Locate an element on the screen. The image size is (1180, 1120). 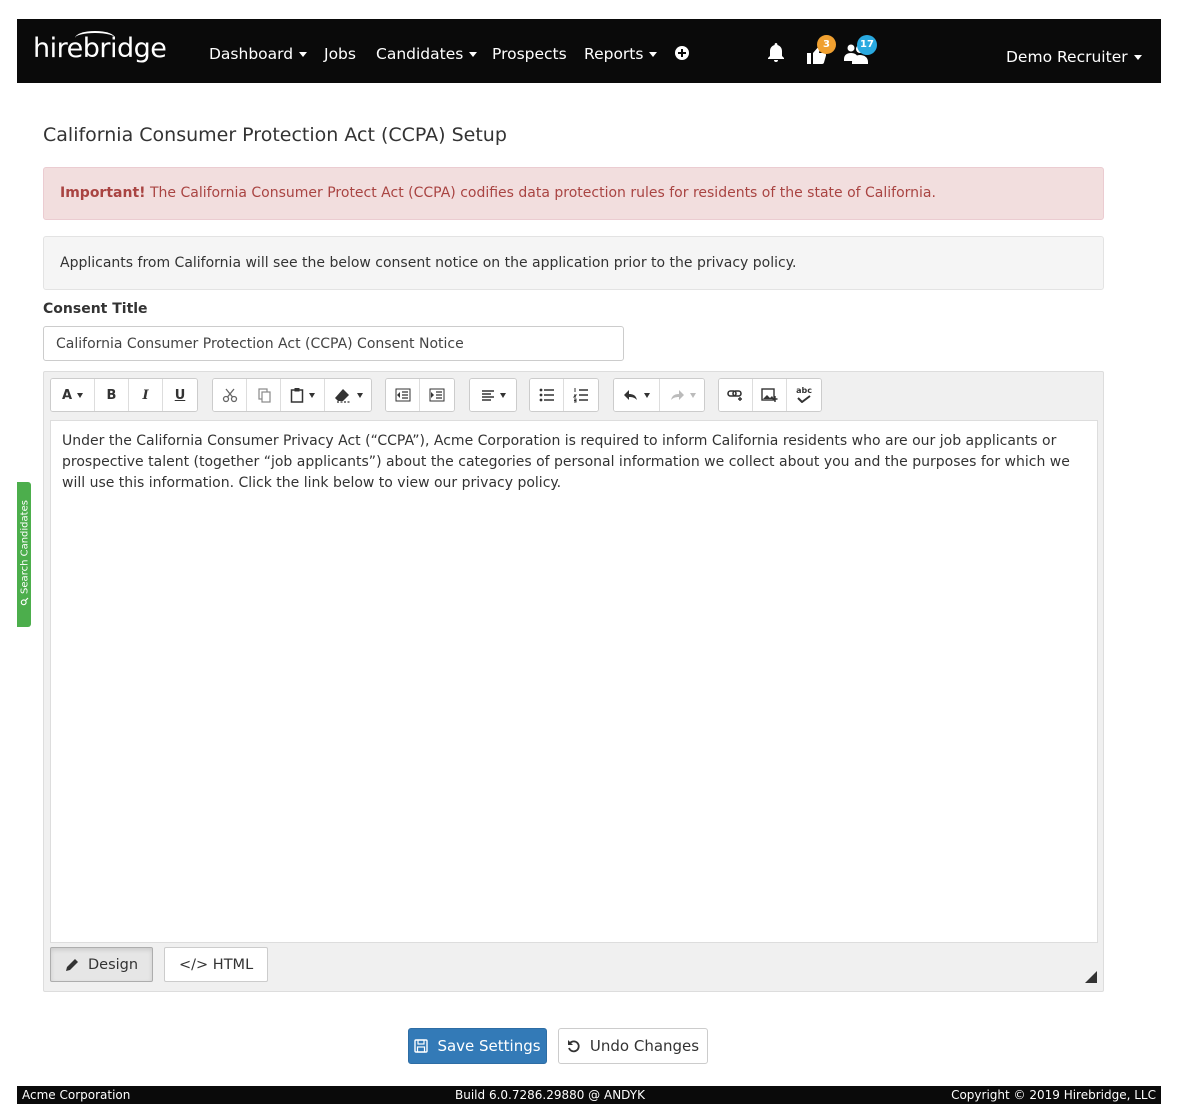
copy-icon is located at coordinates (264, 395).